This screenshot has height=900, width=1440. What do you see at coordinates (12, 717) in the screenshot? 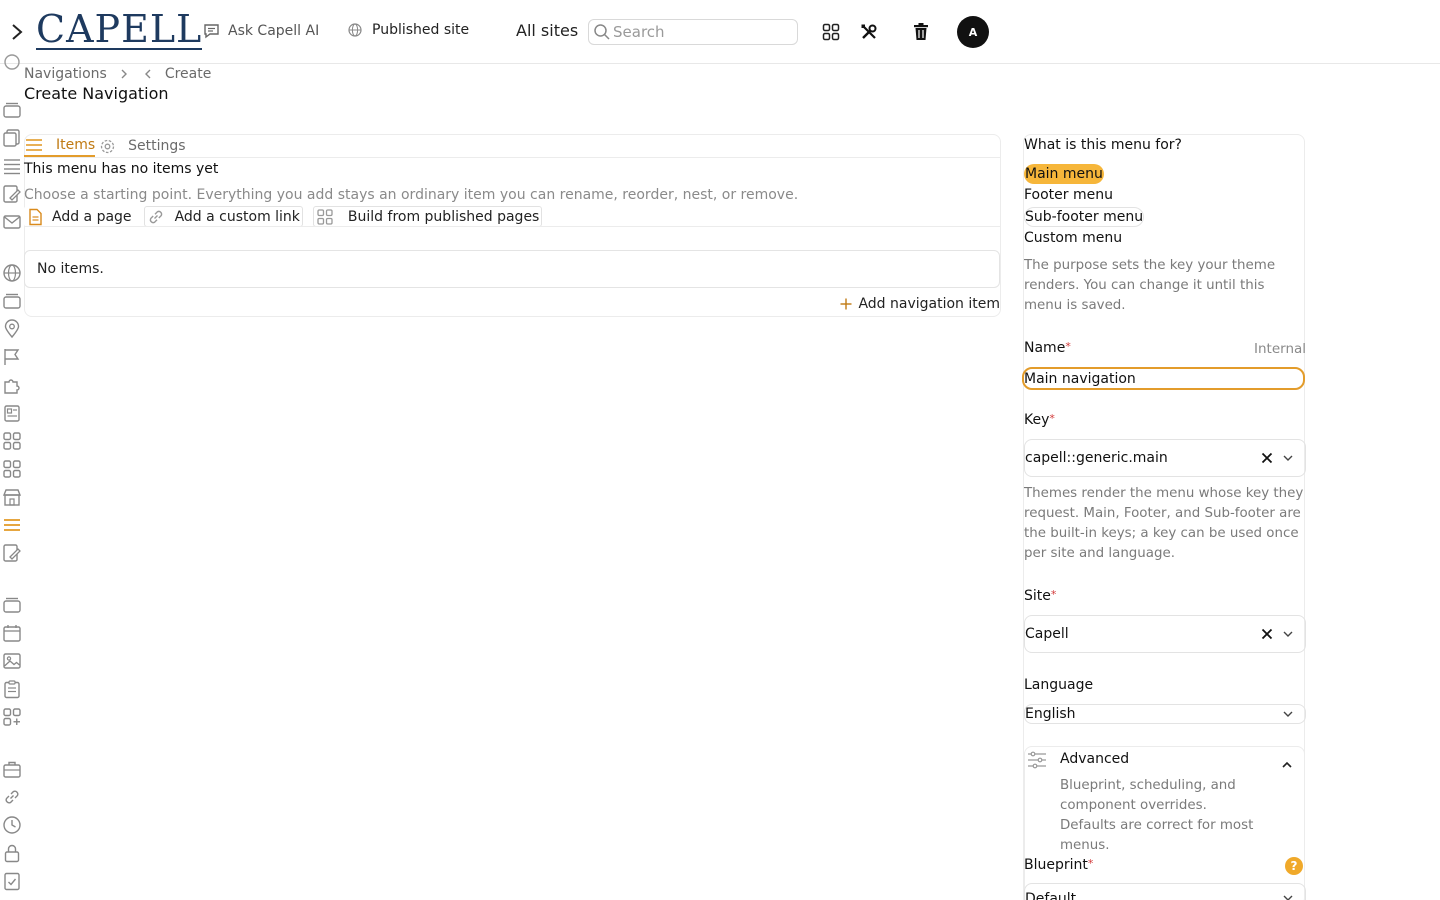
I see `grid-plus-icon` at bounding box center [12, 717].